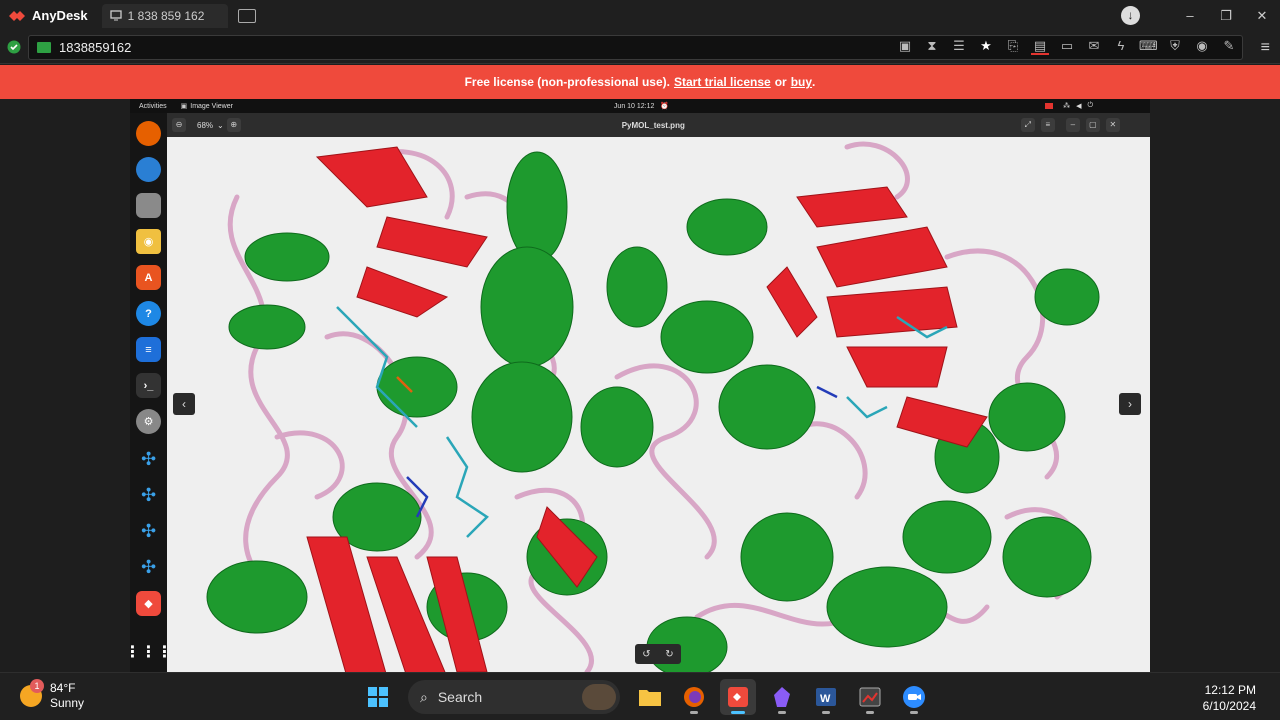 The image size is (1280, 720). Describe the element at coordinates (148, 421) in the screenshot. I see `settings-icon: ⚙` at that location.